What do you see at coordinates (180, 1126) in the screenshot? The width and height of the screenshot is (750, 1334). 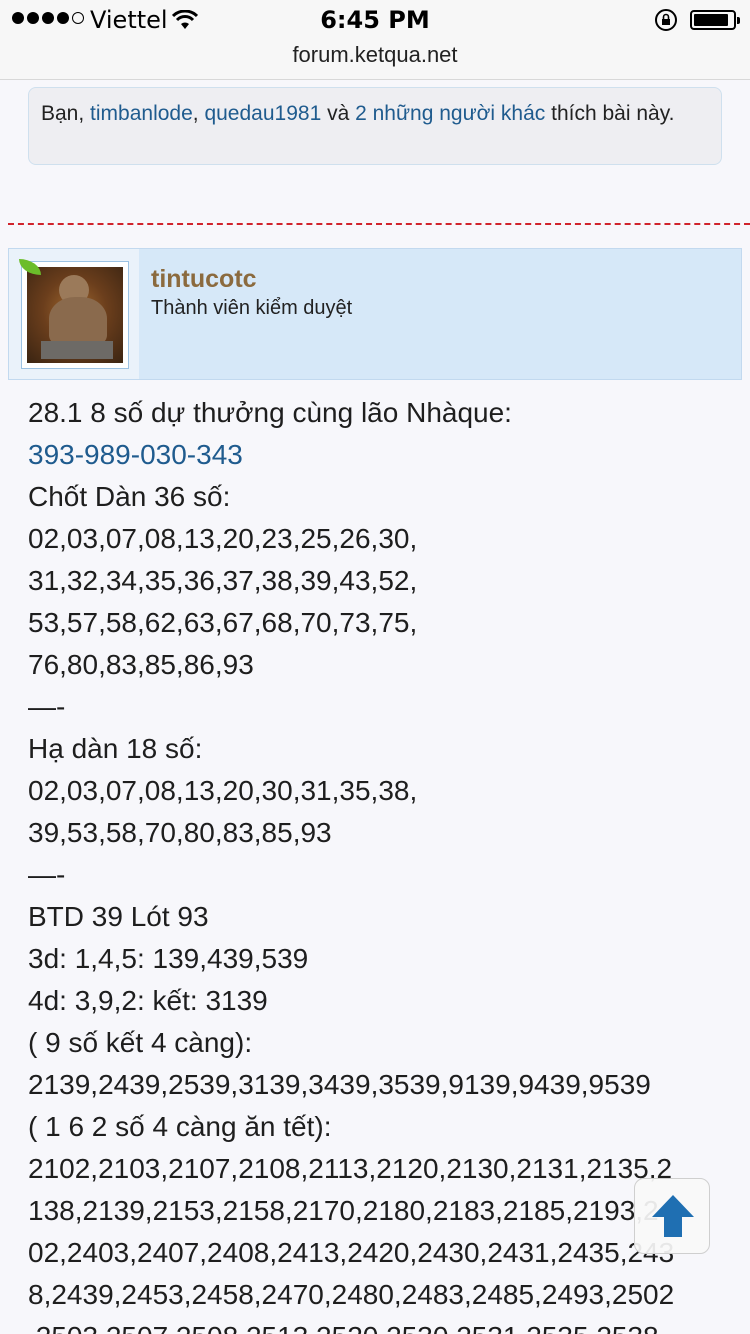 I see `post-line: ( 1 6 2 số 4 càng ăn tết):` at bounding box center [180, 1126].